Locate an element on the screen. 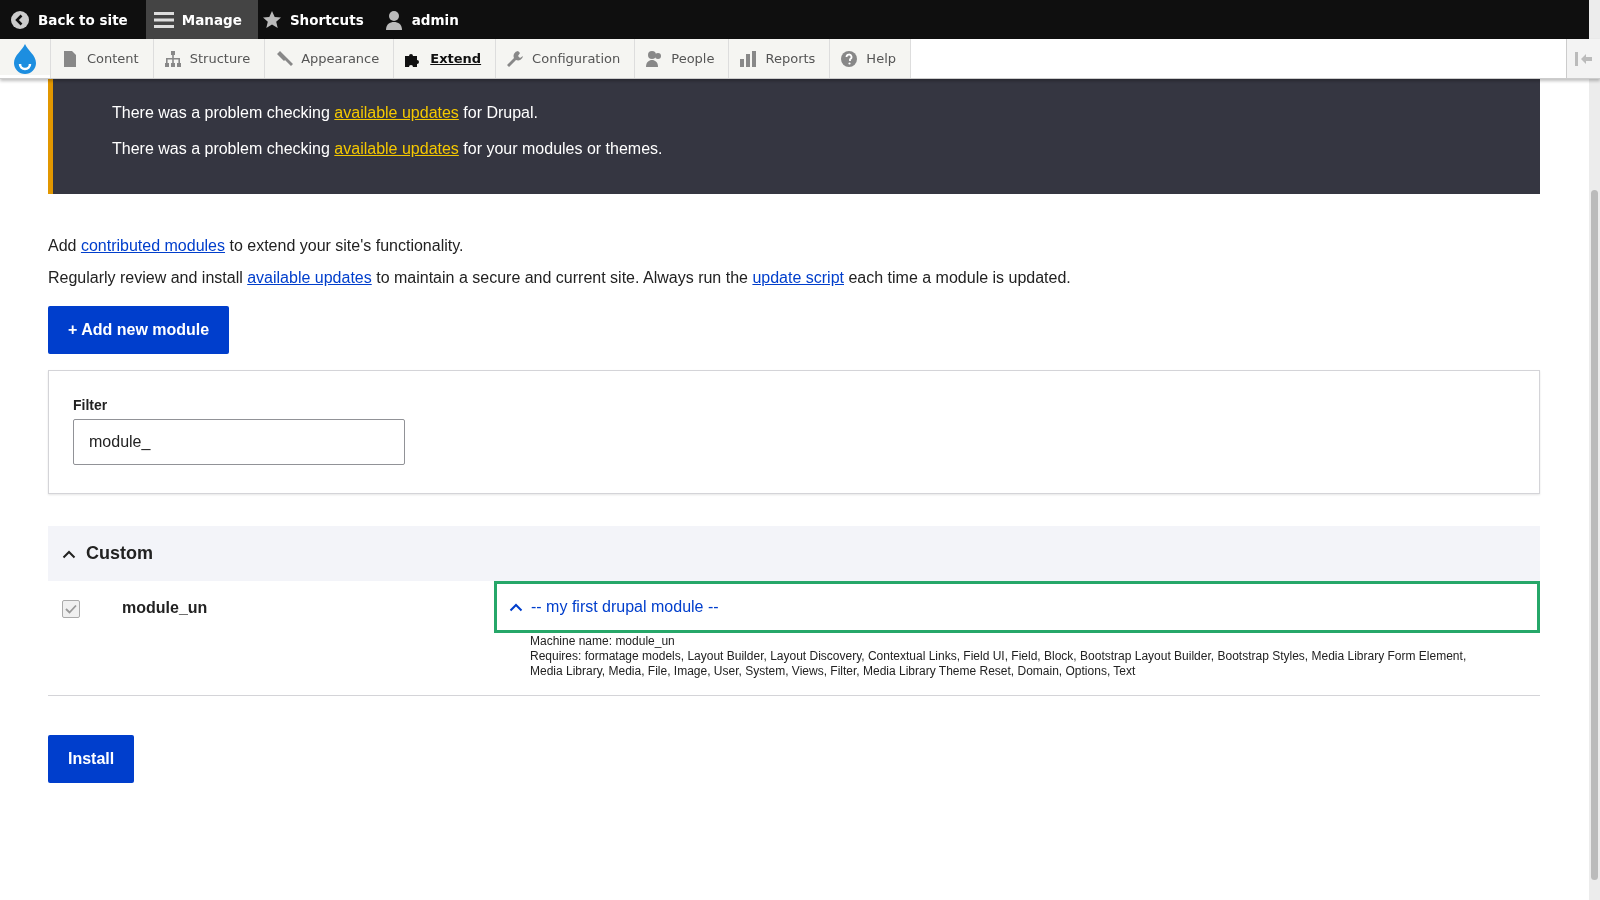 The height and width of the screenshot is (900, 1600). user-icon is located at coordinates (393, 19).